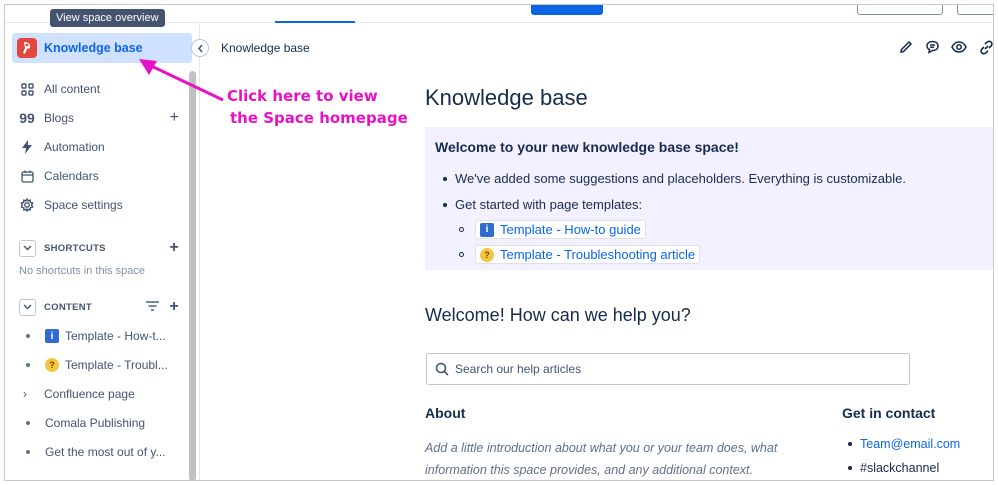  I want to click on callout-arrow-icon, so click(181, 80).